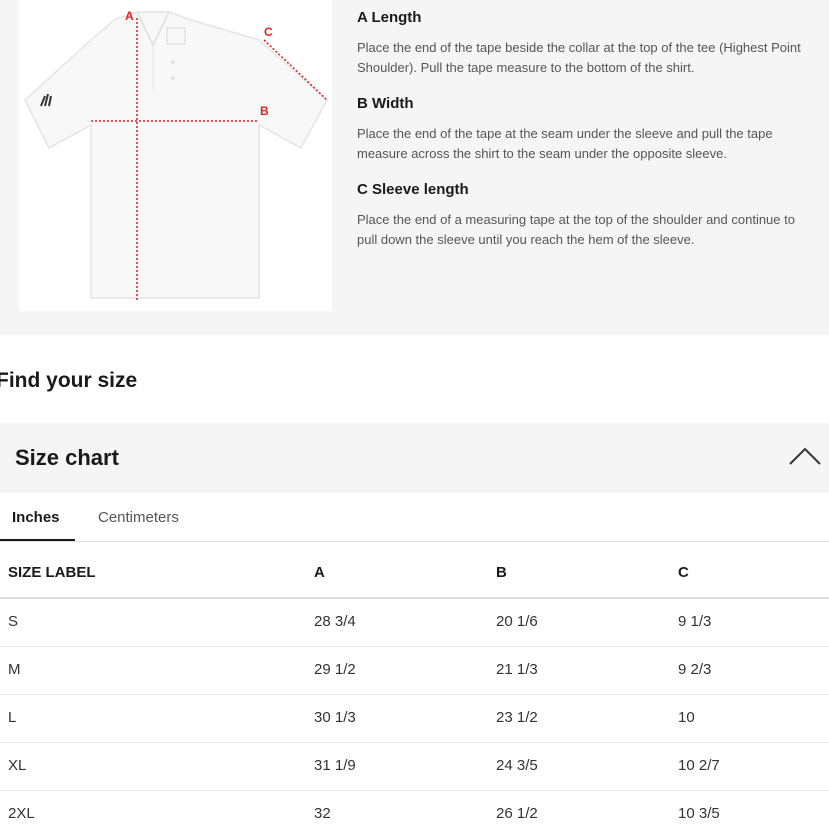  Describe the element at coordinates (322, 813) in the screenshot. I see `value-cell: 32` at that location.